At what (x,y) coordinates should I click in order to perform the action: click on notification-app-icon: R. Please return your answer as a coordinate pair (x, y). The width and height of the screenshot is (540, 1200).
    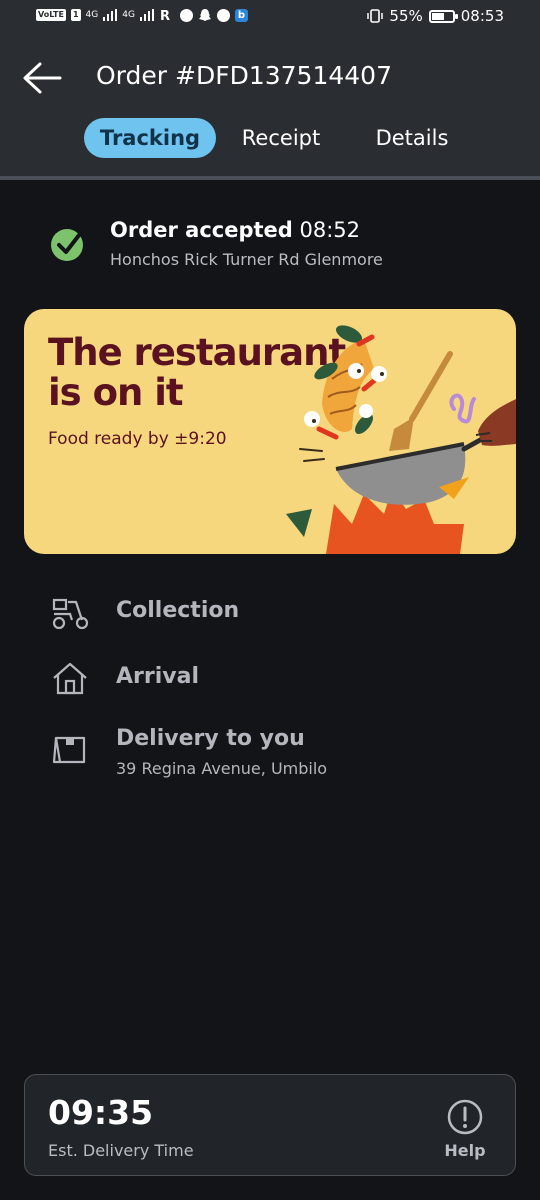
    Looking at the image, I should click on (165, 15).